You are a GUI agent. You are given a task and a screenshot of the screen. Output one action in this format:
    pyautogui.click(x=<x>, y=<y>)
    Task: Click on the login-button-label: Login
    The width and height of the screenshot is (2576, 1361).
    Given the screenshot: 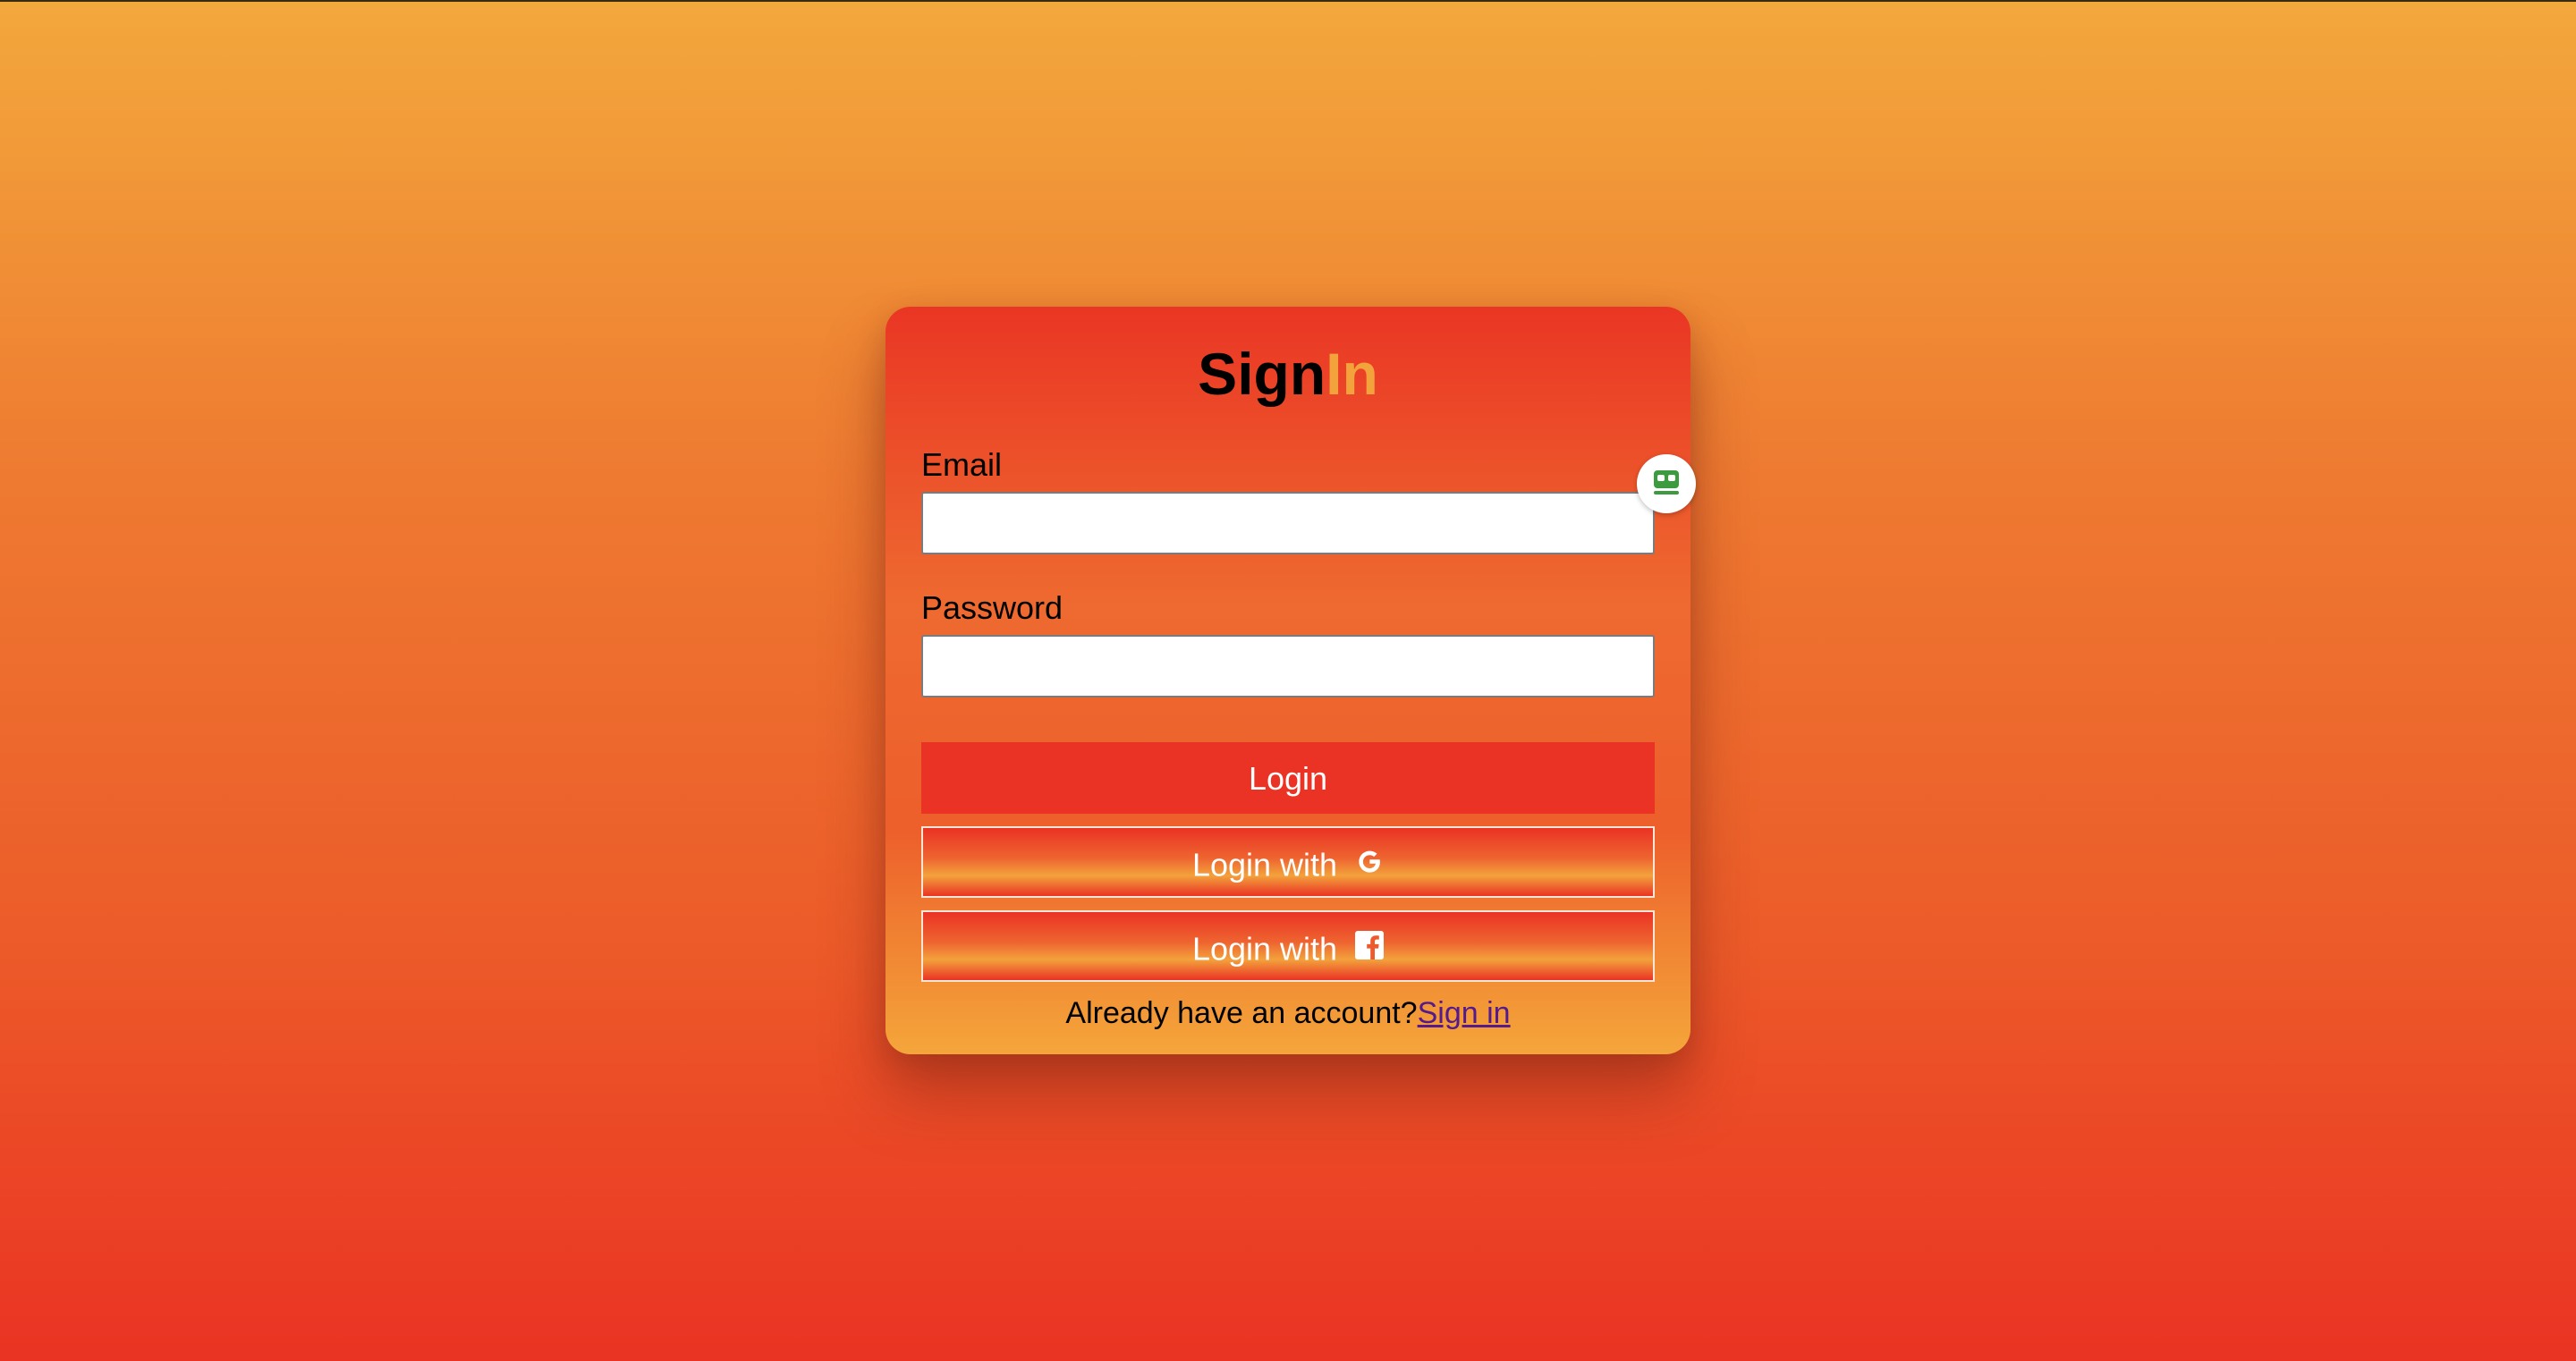 What is the action you would take?
    pyautogui.click(x=1288, y=778)
    